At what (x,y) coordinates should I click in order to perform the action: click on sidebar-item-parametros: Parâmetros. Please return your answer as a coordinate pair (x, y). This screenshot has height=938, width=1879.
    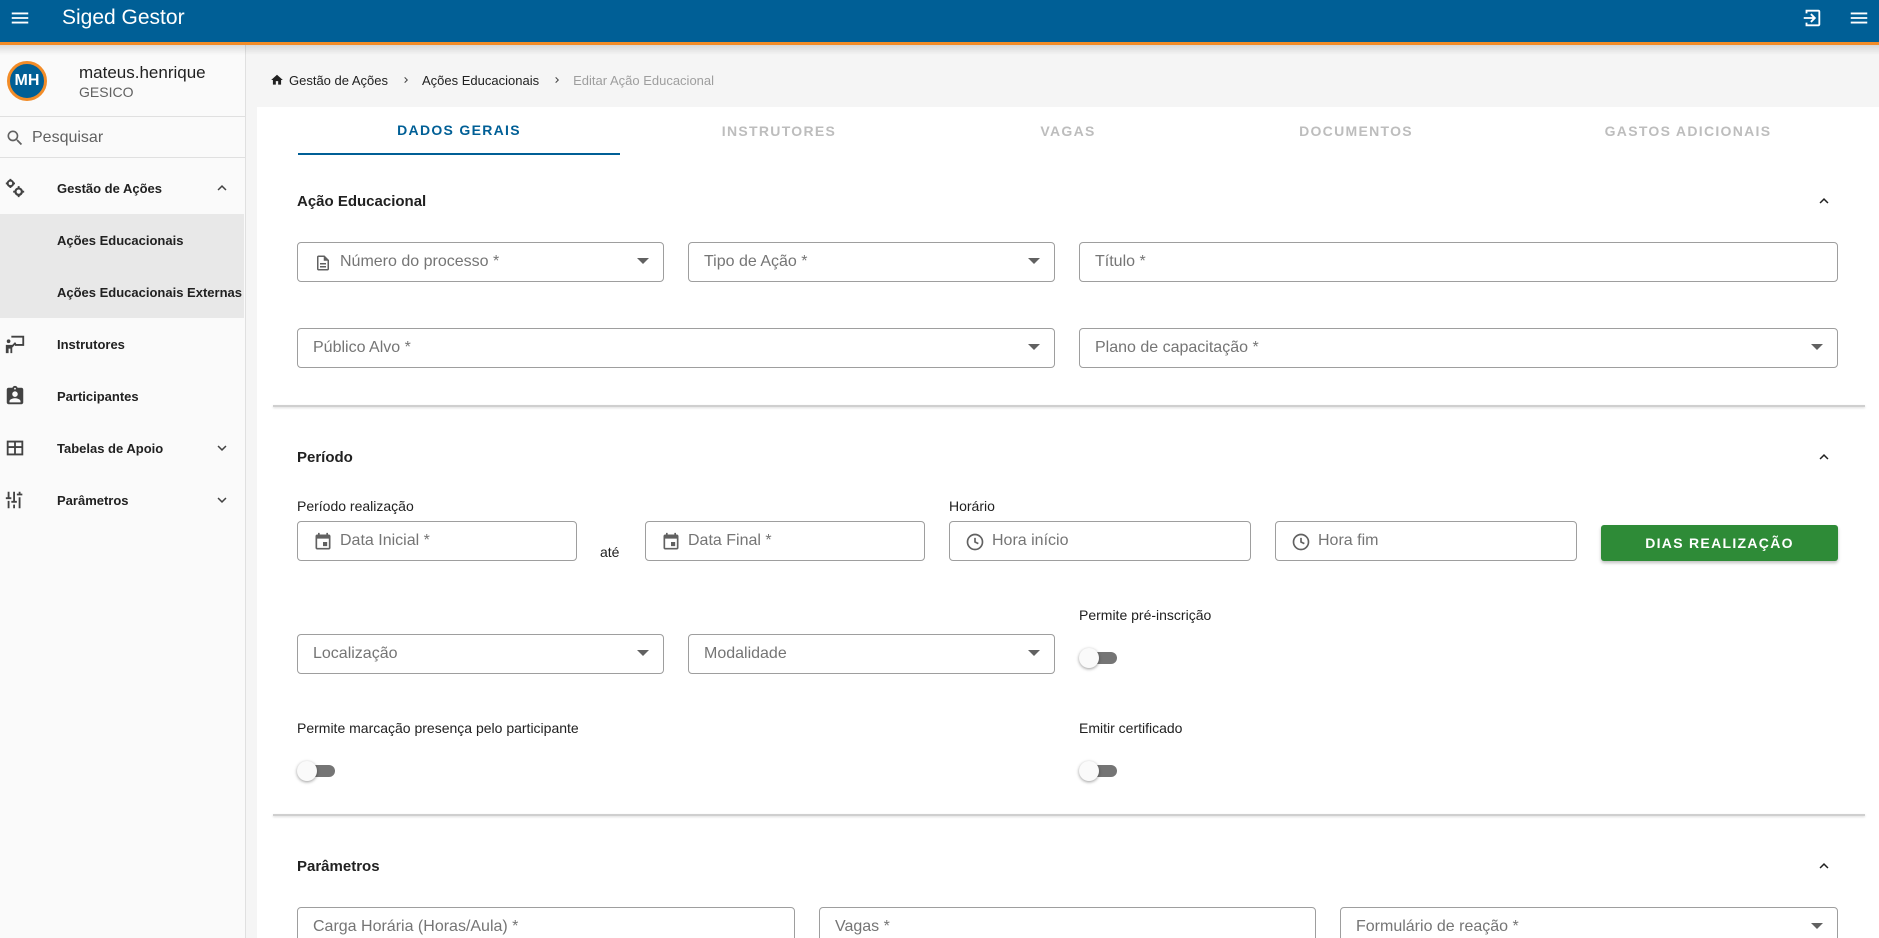
    Looking at the image, I should click on (123, 500).